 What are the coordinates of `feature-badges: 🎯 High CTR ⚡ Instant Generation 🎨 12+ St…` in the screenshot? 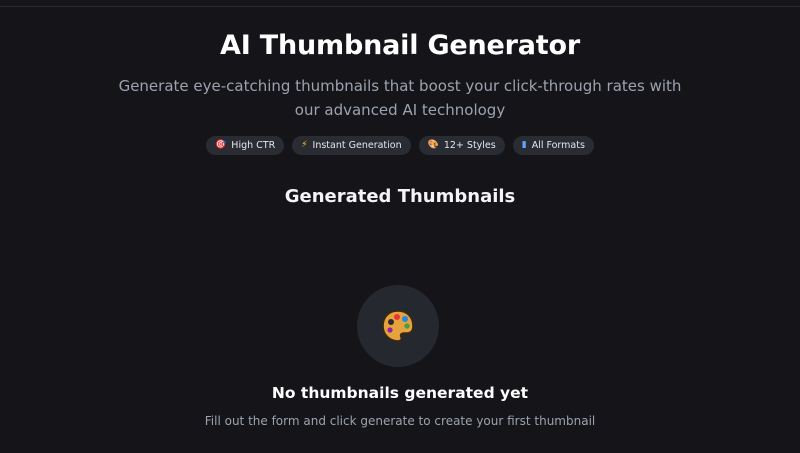 It's located at (400, 145).